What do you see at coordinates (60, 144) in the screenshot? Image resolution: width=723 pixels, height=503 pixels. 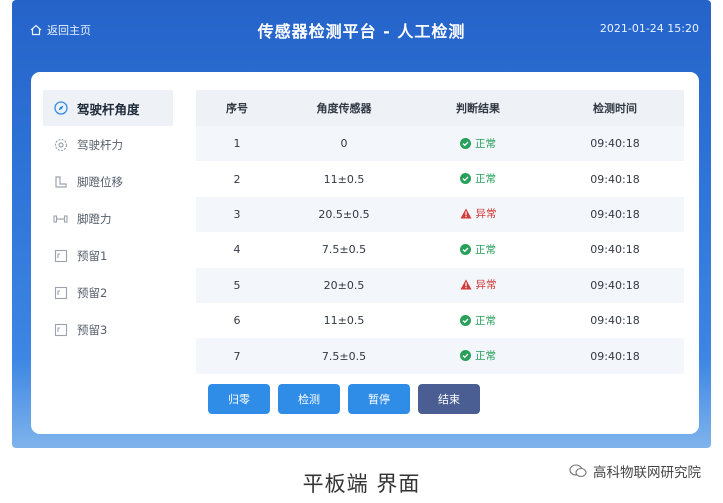 I see `gear-icon` at bounding box center [60, 144].